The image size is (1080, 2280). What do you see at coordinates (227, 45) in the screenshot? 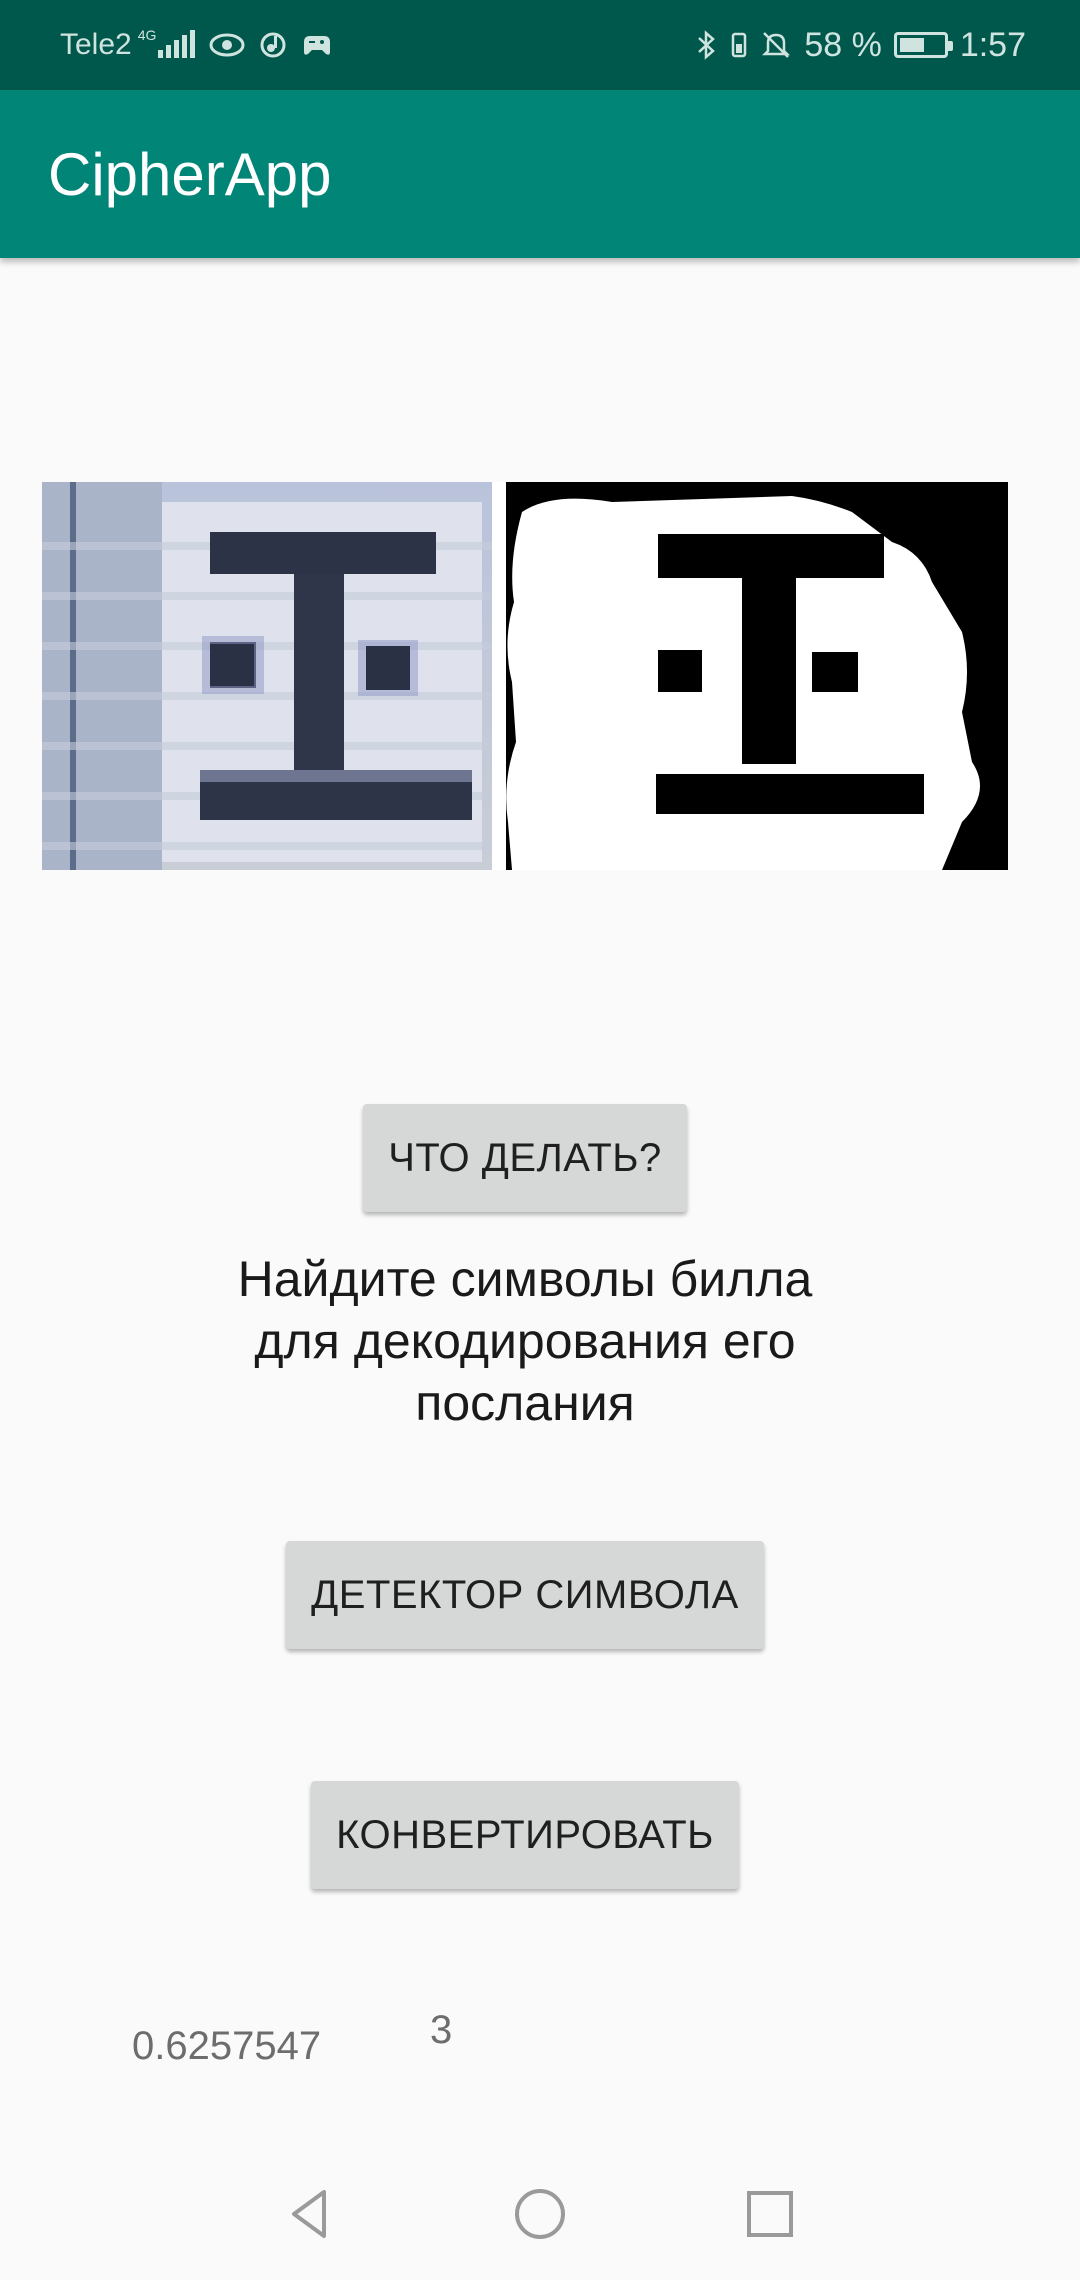
I see `eye-icon` at bounding box center [227, 45].